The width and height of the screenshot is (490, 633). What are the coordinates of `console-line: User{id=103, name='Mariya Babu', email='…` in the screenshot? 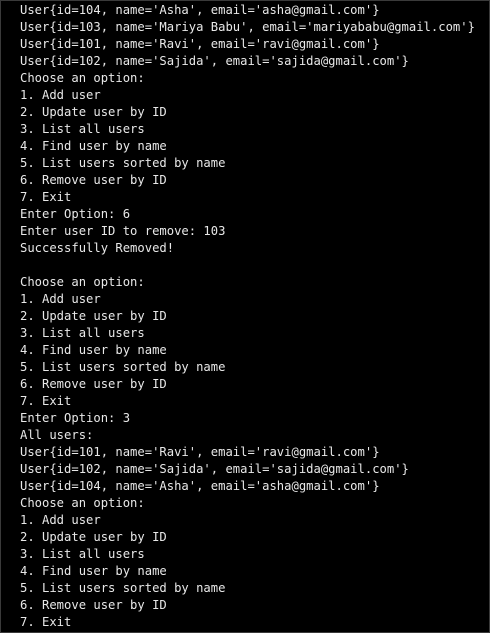 It's located at (247, 27).